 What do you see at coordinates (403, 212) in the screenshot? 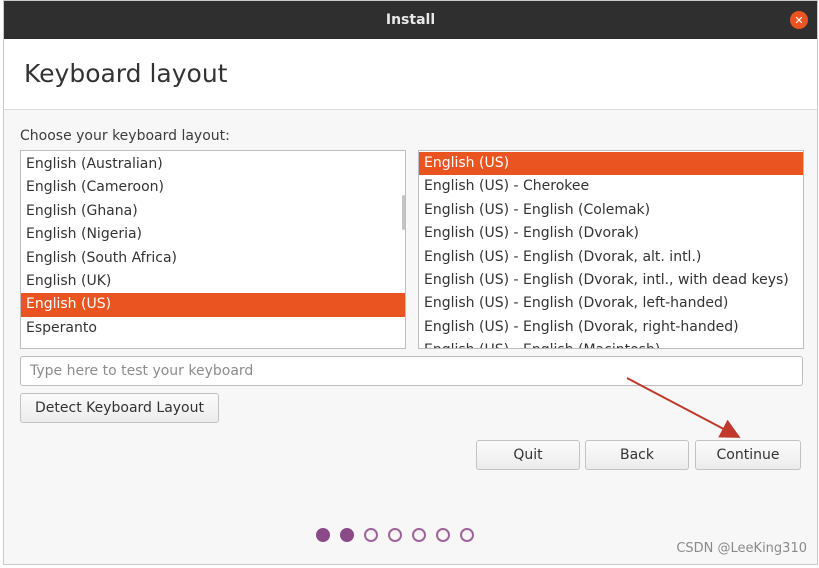
I see `layout-list-scrollbar` at bounding box center [403, 212].